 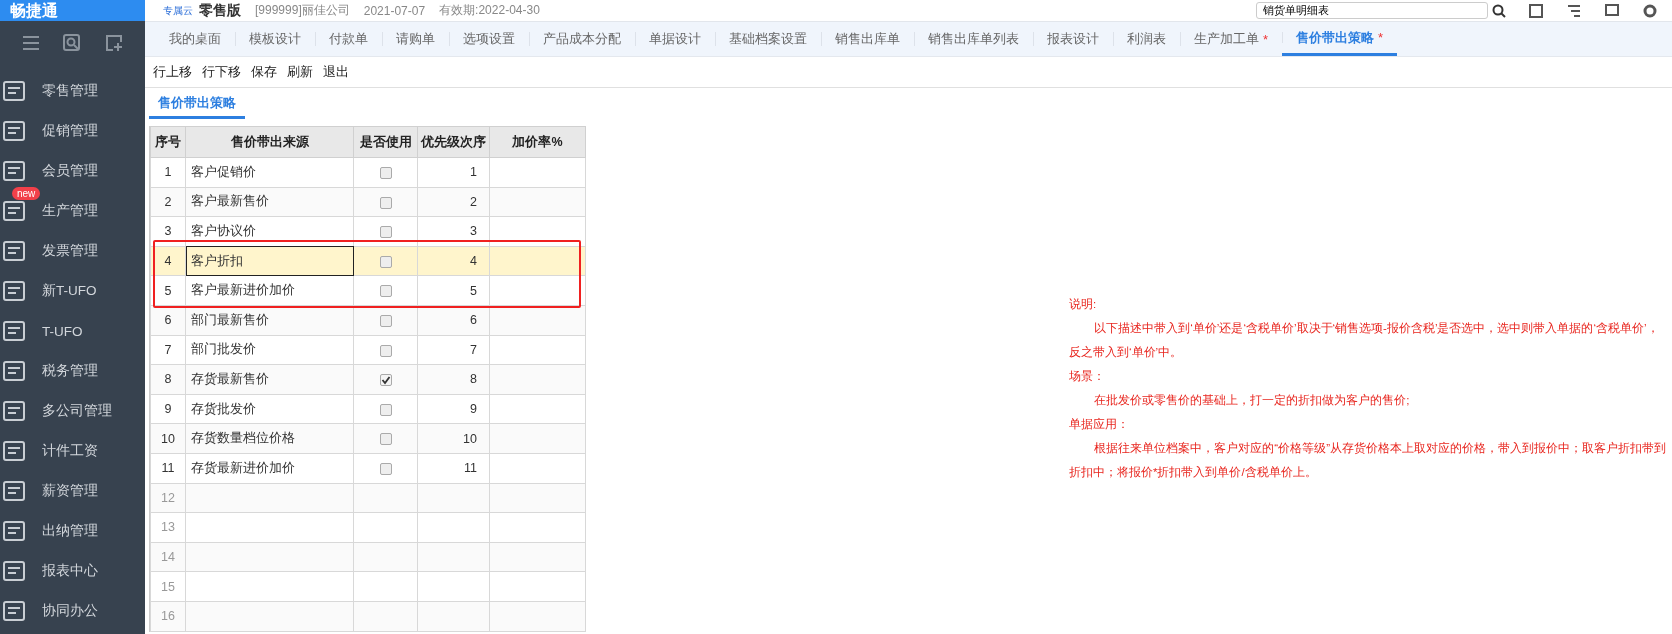 What do you see at coordinates (178, 10) in the screenshot?
I see `cloud-label: 专属云` at bounding box center [178, 10].